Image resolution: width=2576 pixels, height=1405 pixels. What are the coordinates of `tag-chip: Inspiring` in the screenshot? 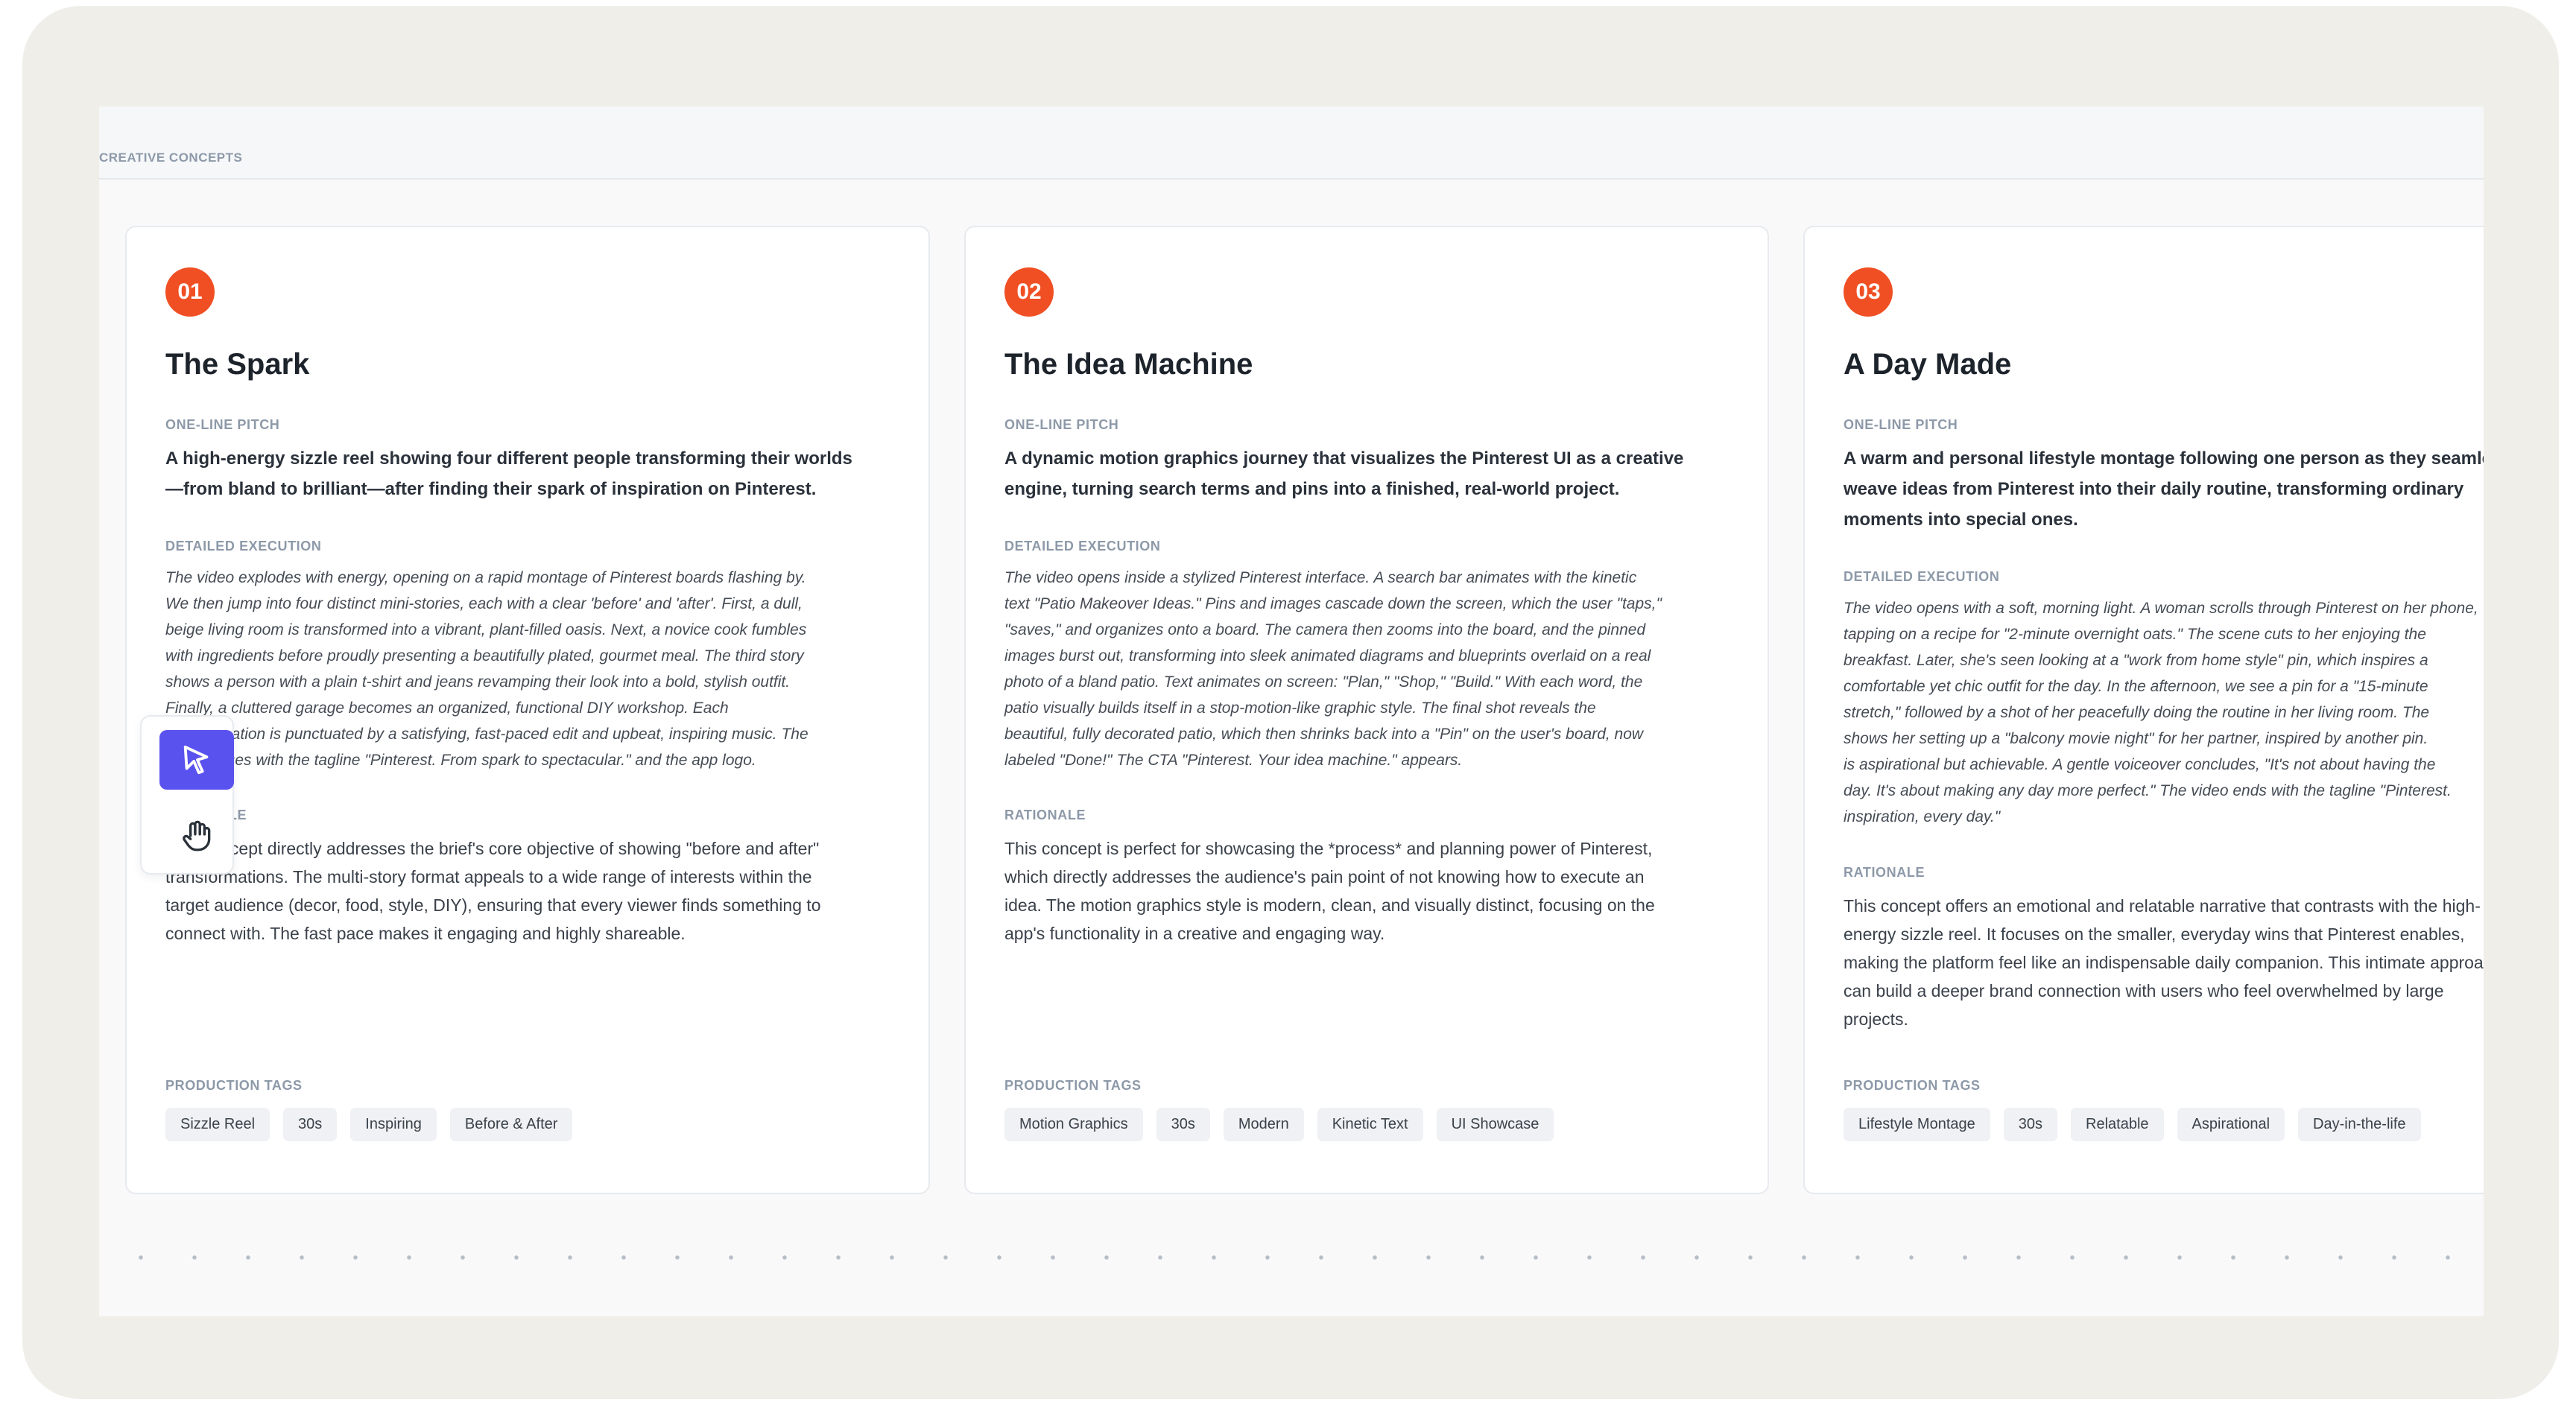 It's located at (393, 1124).